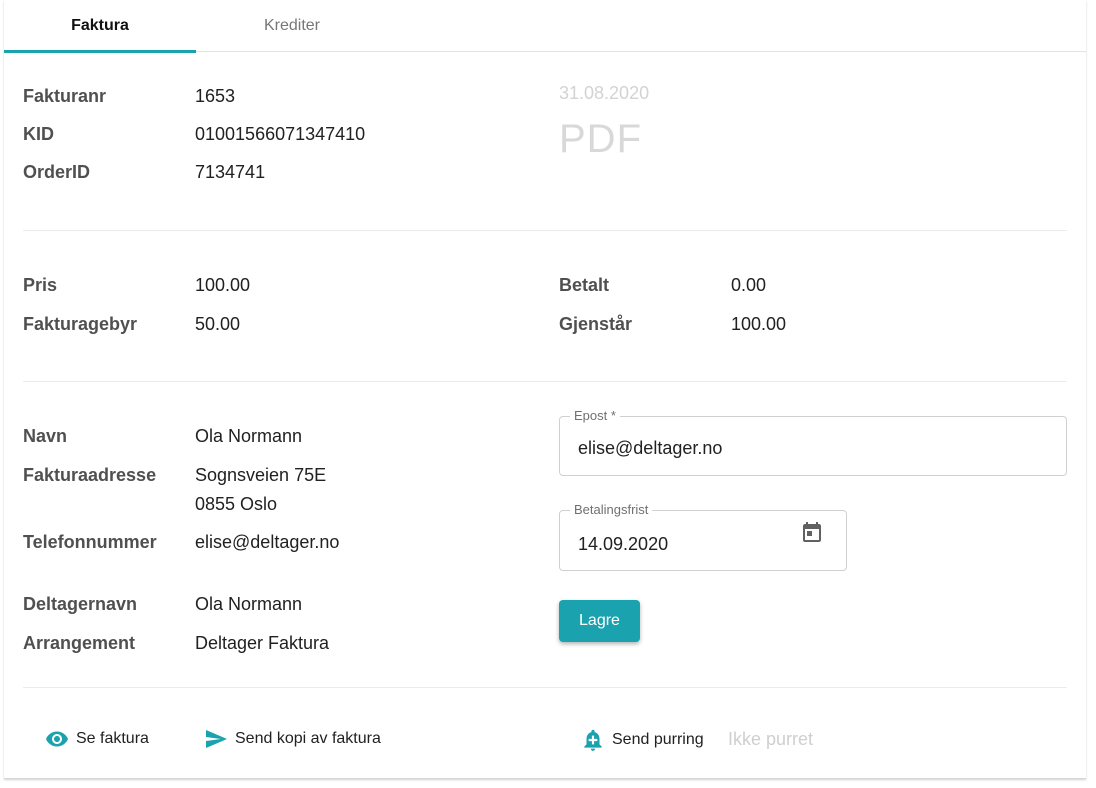  Describe the element at coordinates (623, 544) in the screenshot. I see `betalingsfrist-input: 14.09.2020` at that location.